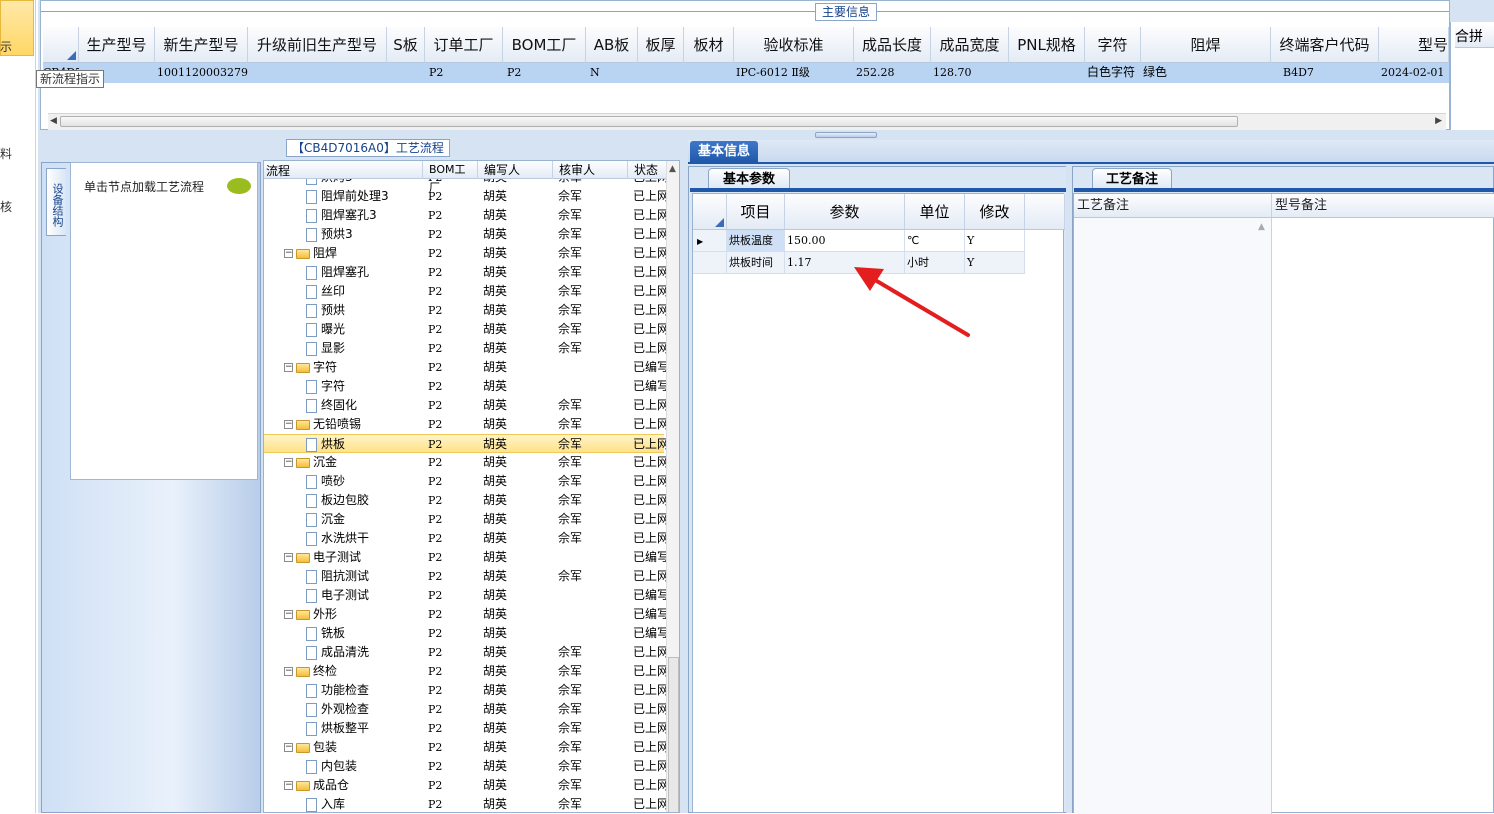 This screenshot has height=814, width=1494. Describe the element at coordinates (649, 121) in the screenshot. I see `main-grid-scroll-thumb` at that location.